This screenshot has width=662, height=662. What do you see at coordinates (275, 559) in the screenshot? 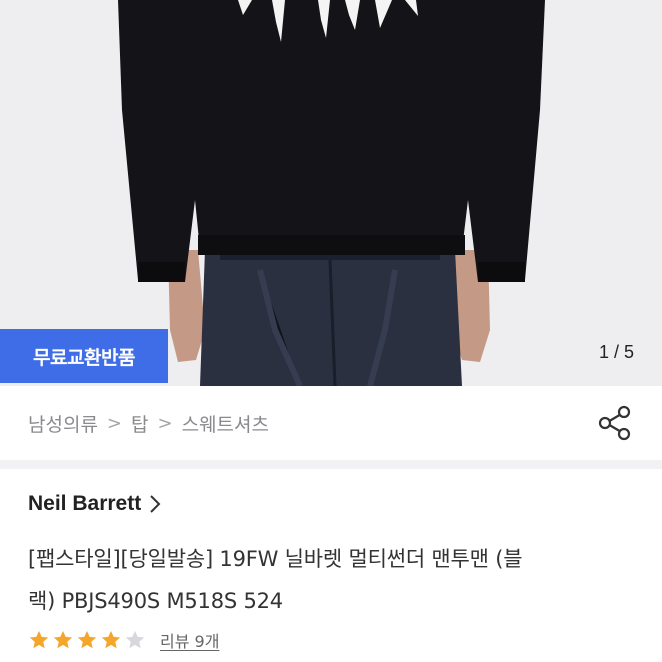
I see `product-title-line-1: [팹스타일][당일발송] 19FW 닐바렛 멀티썬더 맨투맨 (블` at bounding box center [275, 559].